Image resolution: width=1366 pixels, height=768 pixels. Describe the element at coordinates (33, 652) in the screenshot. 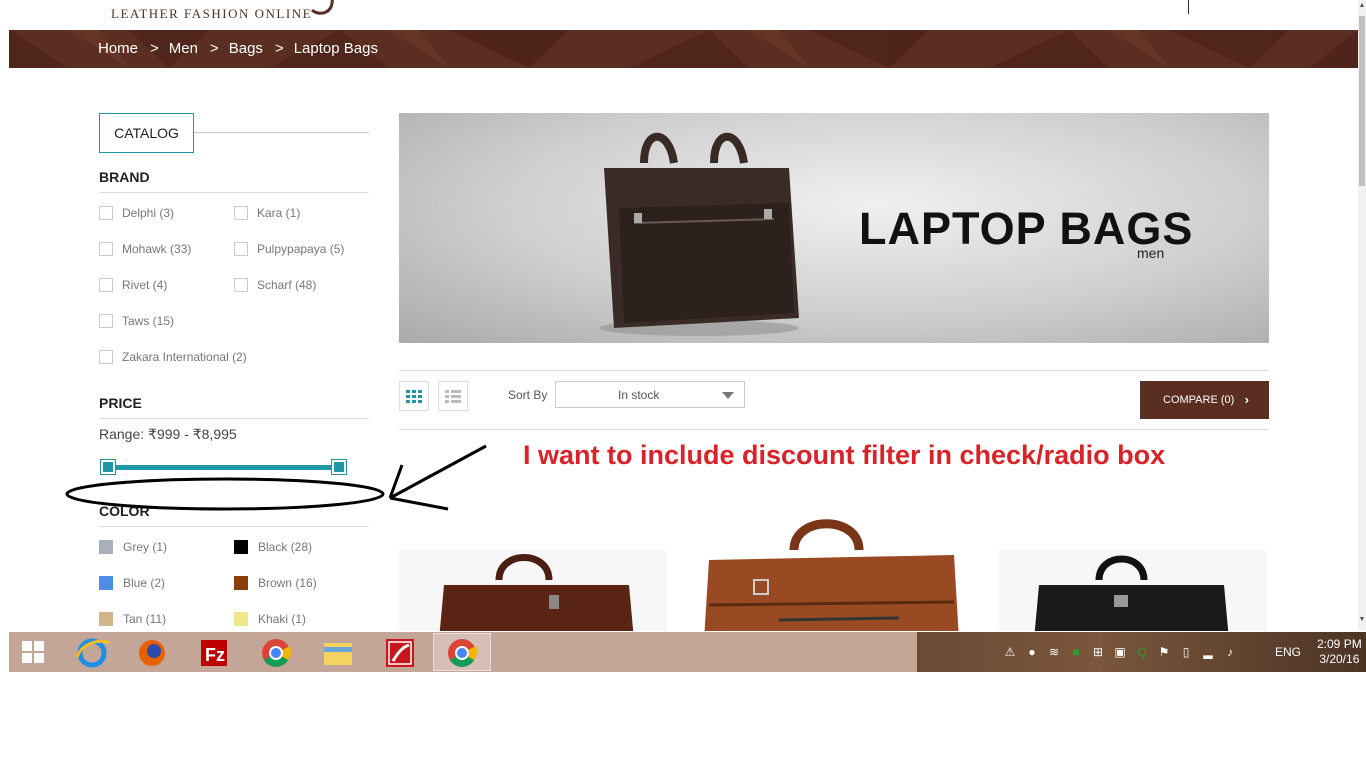

I see `start-button` at that location.